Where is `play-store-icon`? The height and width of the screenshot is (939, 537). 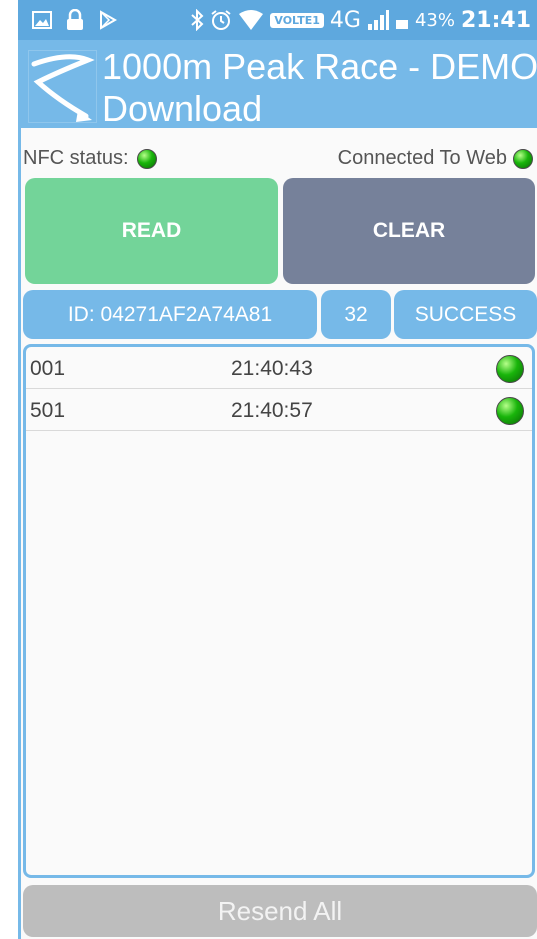
play-store-icon is located at coordinates (108, 20).